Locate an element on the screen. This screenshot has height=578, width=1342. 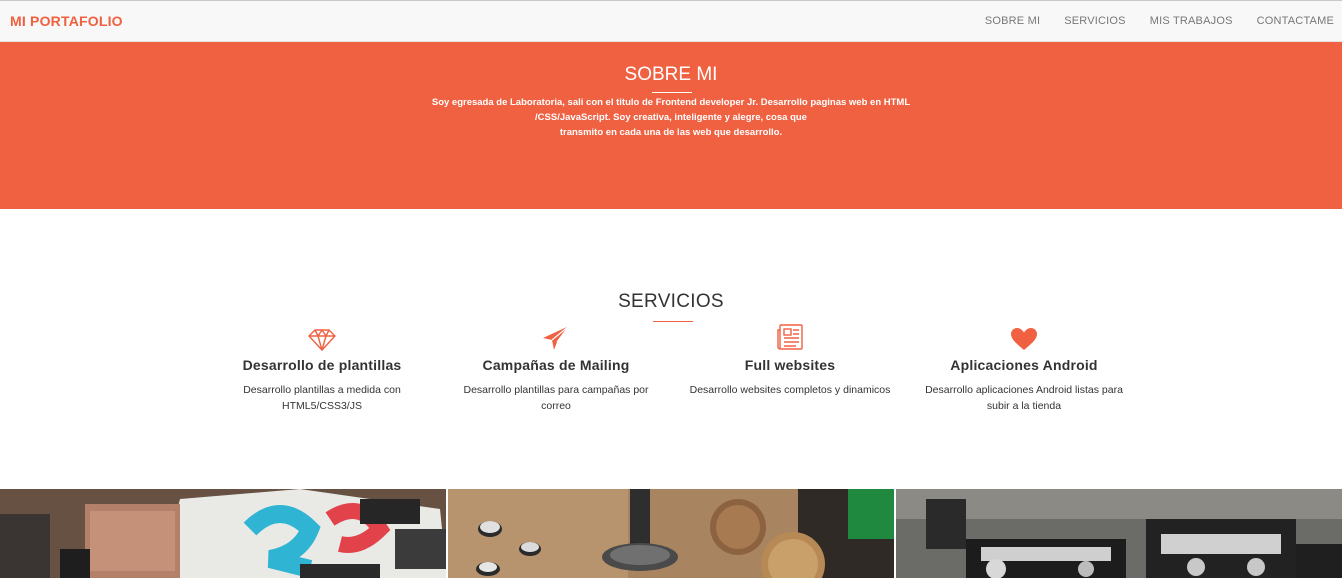
about-divider is located at coordinates (672, 92).